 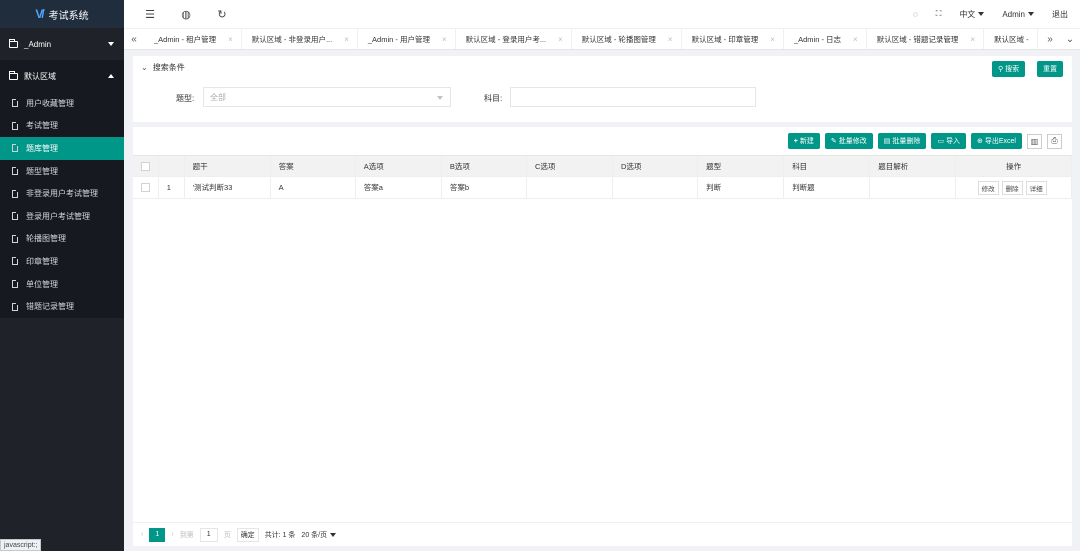 I want to click on column-header: D选项, so click(x=656, y=166).